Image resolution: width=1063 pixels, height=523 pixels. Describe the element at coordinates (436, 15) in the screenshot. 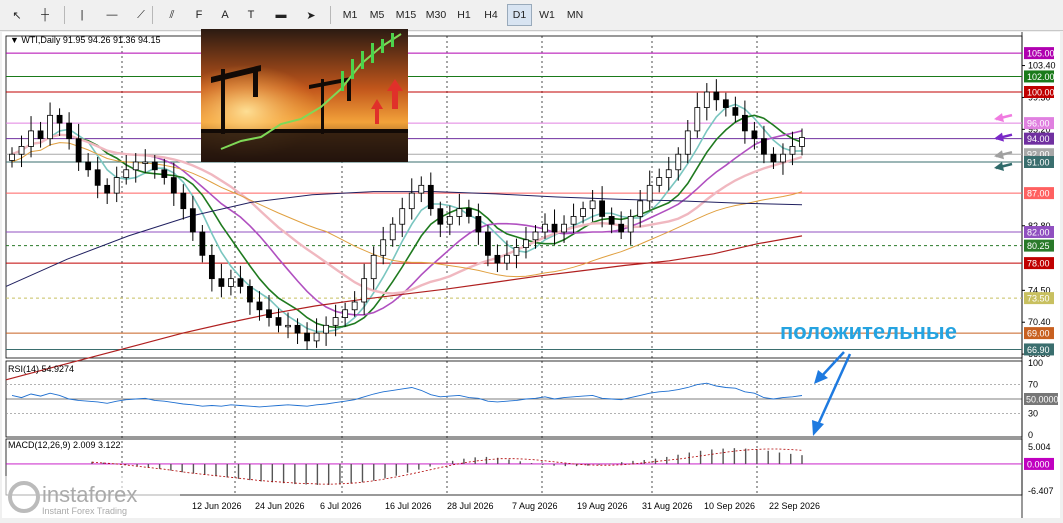

I see `timeframe-m30: M30` at that location.